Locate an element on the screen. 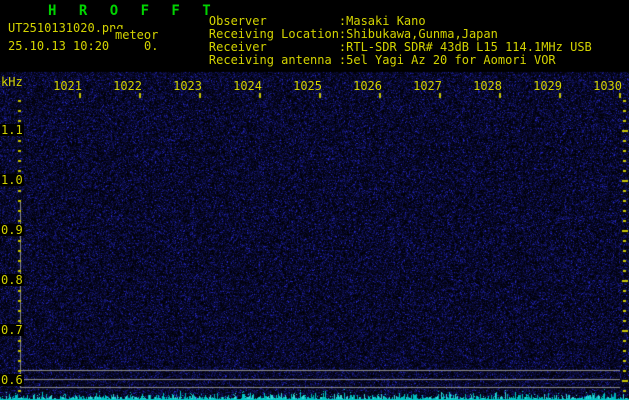  y-tick-label: 0.9 is located at coordinates (12, 230).